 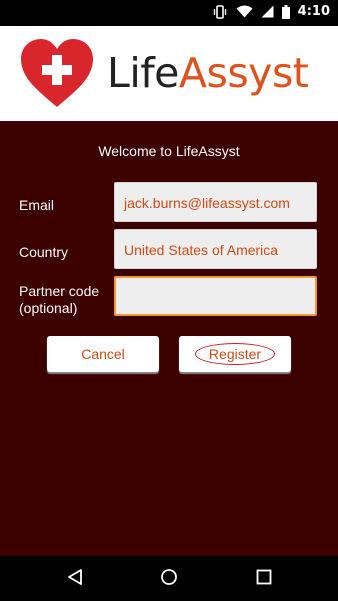 I want to click on partner-code-field, so click(x=215, y=296).